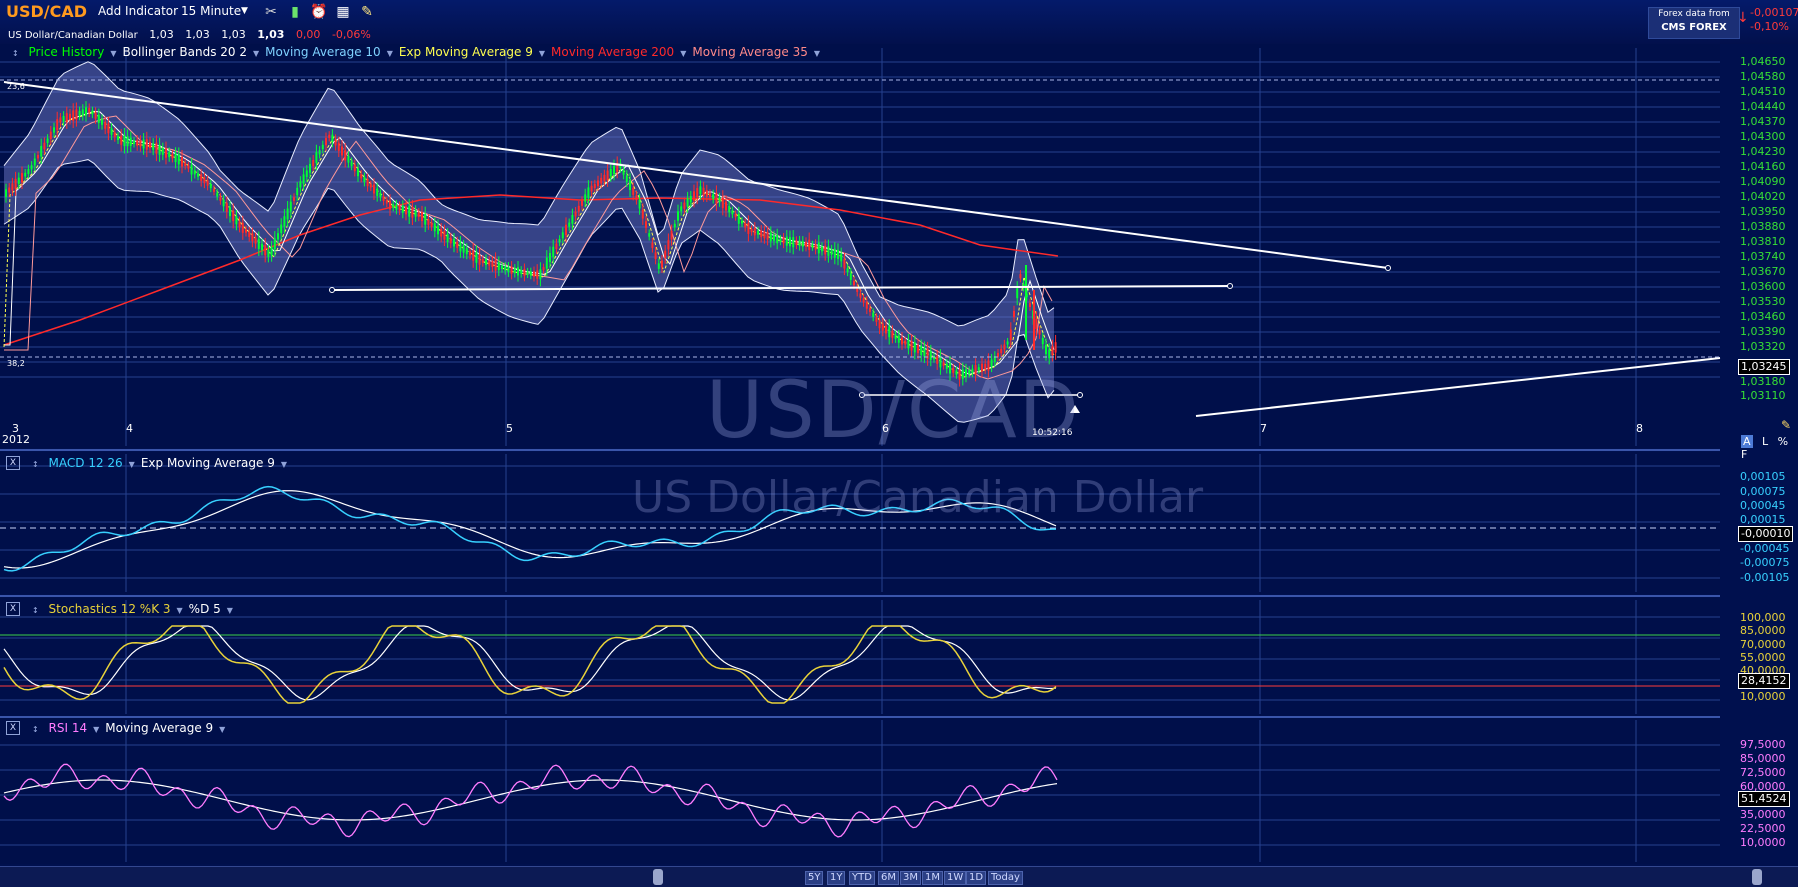 This screenshot has width=1798, height=887. What do you see at coordinates (1783, 441) in the screenshot?
I see `percent-scale-toggle: %` at bounding box center [1783, 441].